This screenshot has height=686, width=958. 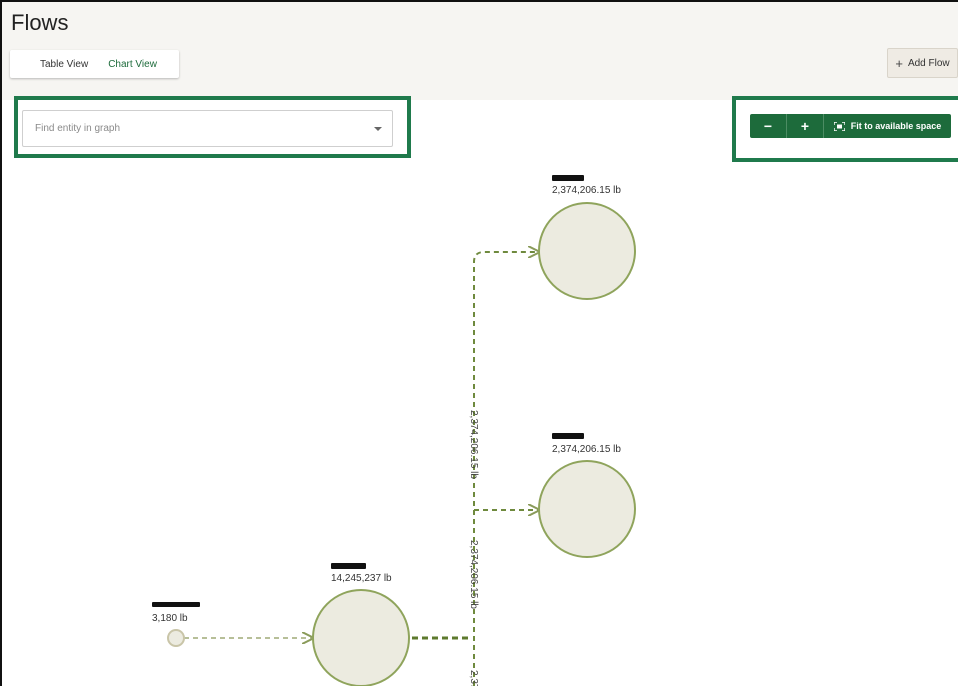 I want to click on node-main: 14,245,237 lb, so click(x=361, y=624).